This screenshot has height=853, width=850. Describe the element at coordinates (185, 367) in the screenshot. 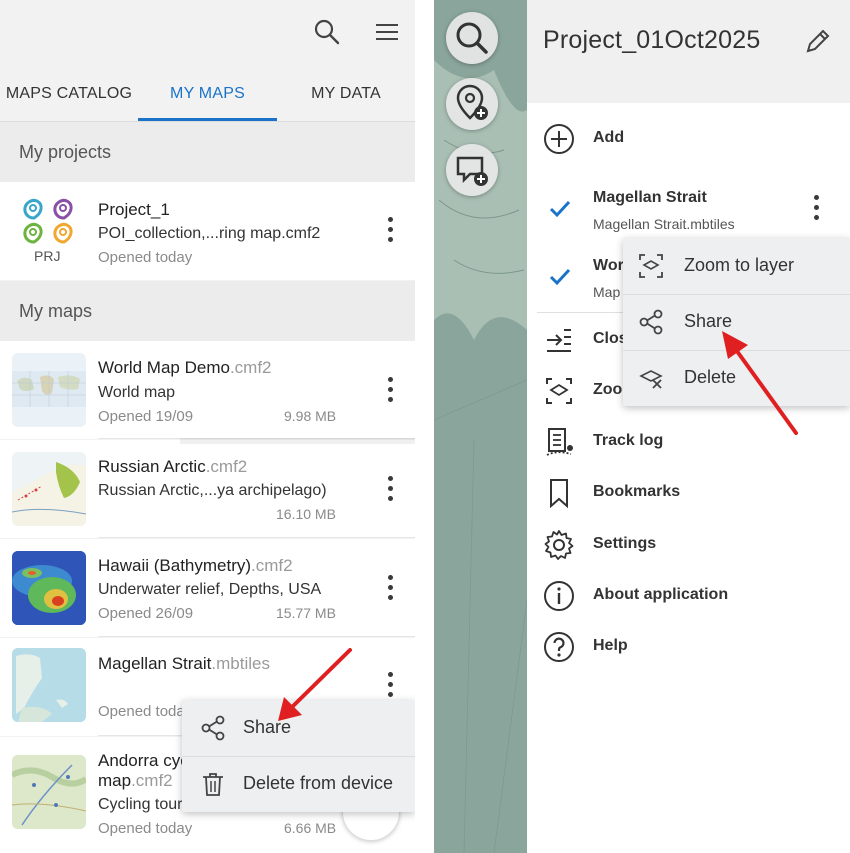

I see `map-title: World Map Demo.cmf2` at that location.